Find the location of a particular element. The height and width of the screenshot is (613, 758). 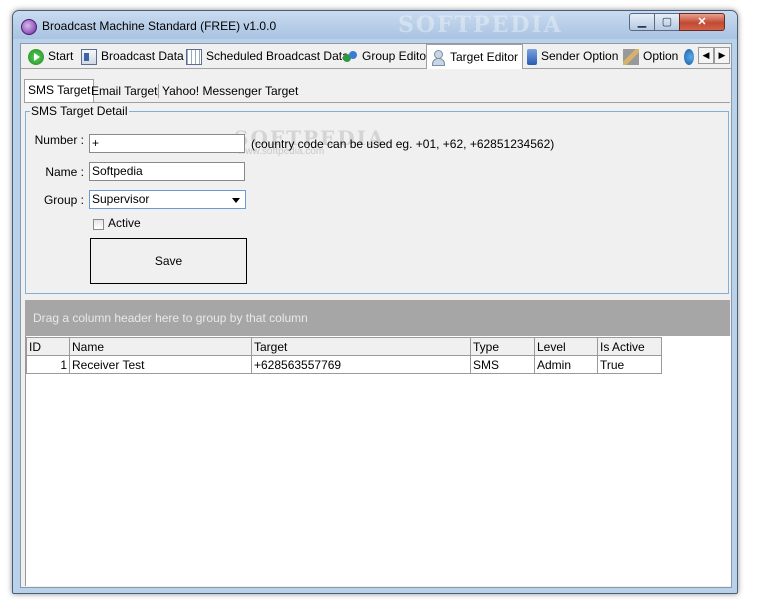

tab-scheduled-broadcast-data: Scheduled Broadcast Data is located at coordinates (268, 56).